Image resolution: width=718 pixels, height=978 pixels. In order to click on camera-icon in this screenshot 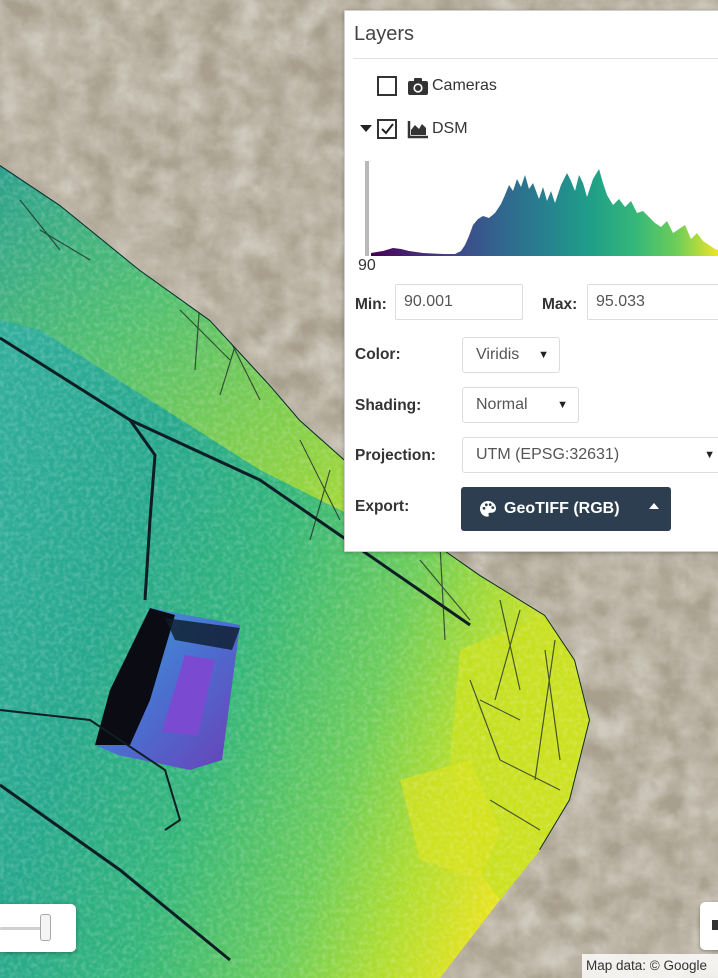, I will do `click(418, 86)`.